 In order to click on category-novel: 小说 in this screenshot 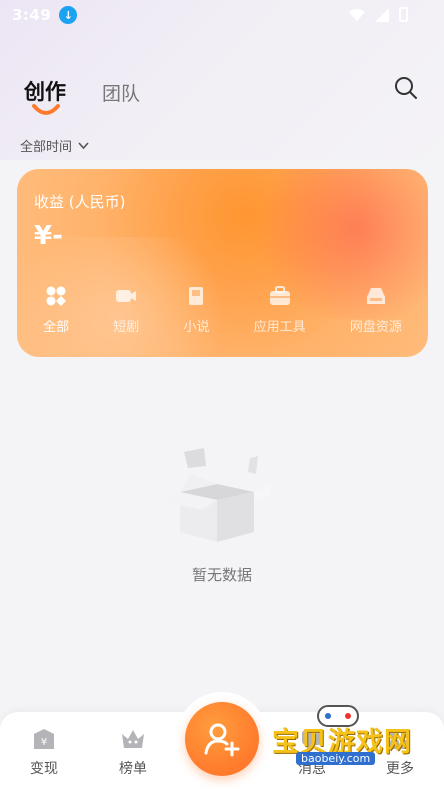, I will do `click(196, 310)`.